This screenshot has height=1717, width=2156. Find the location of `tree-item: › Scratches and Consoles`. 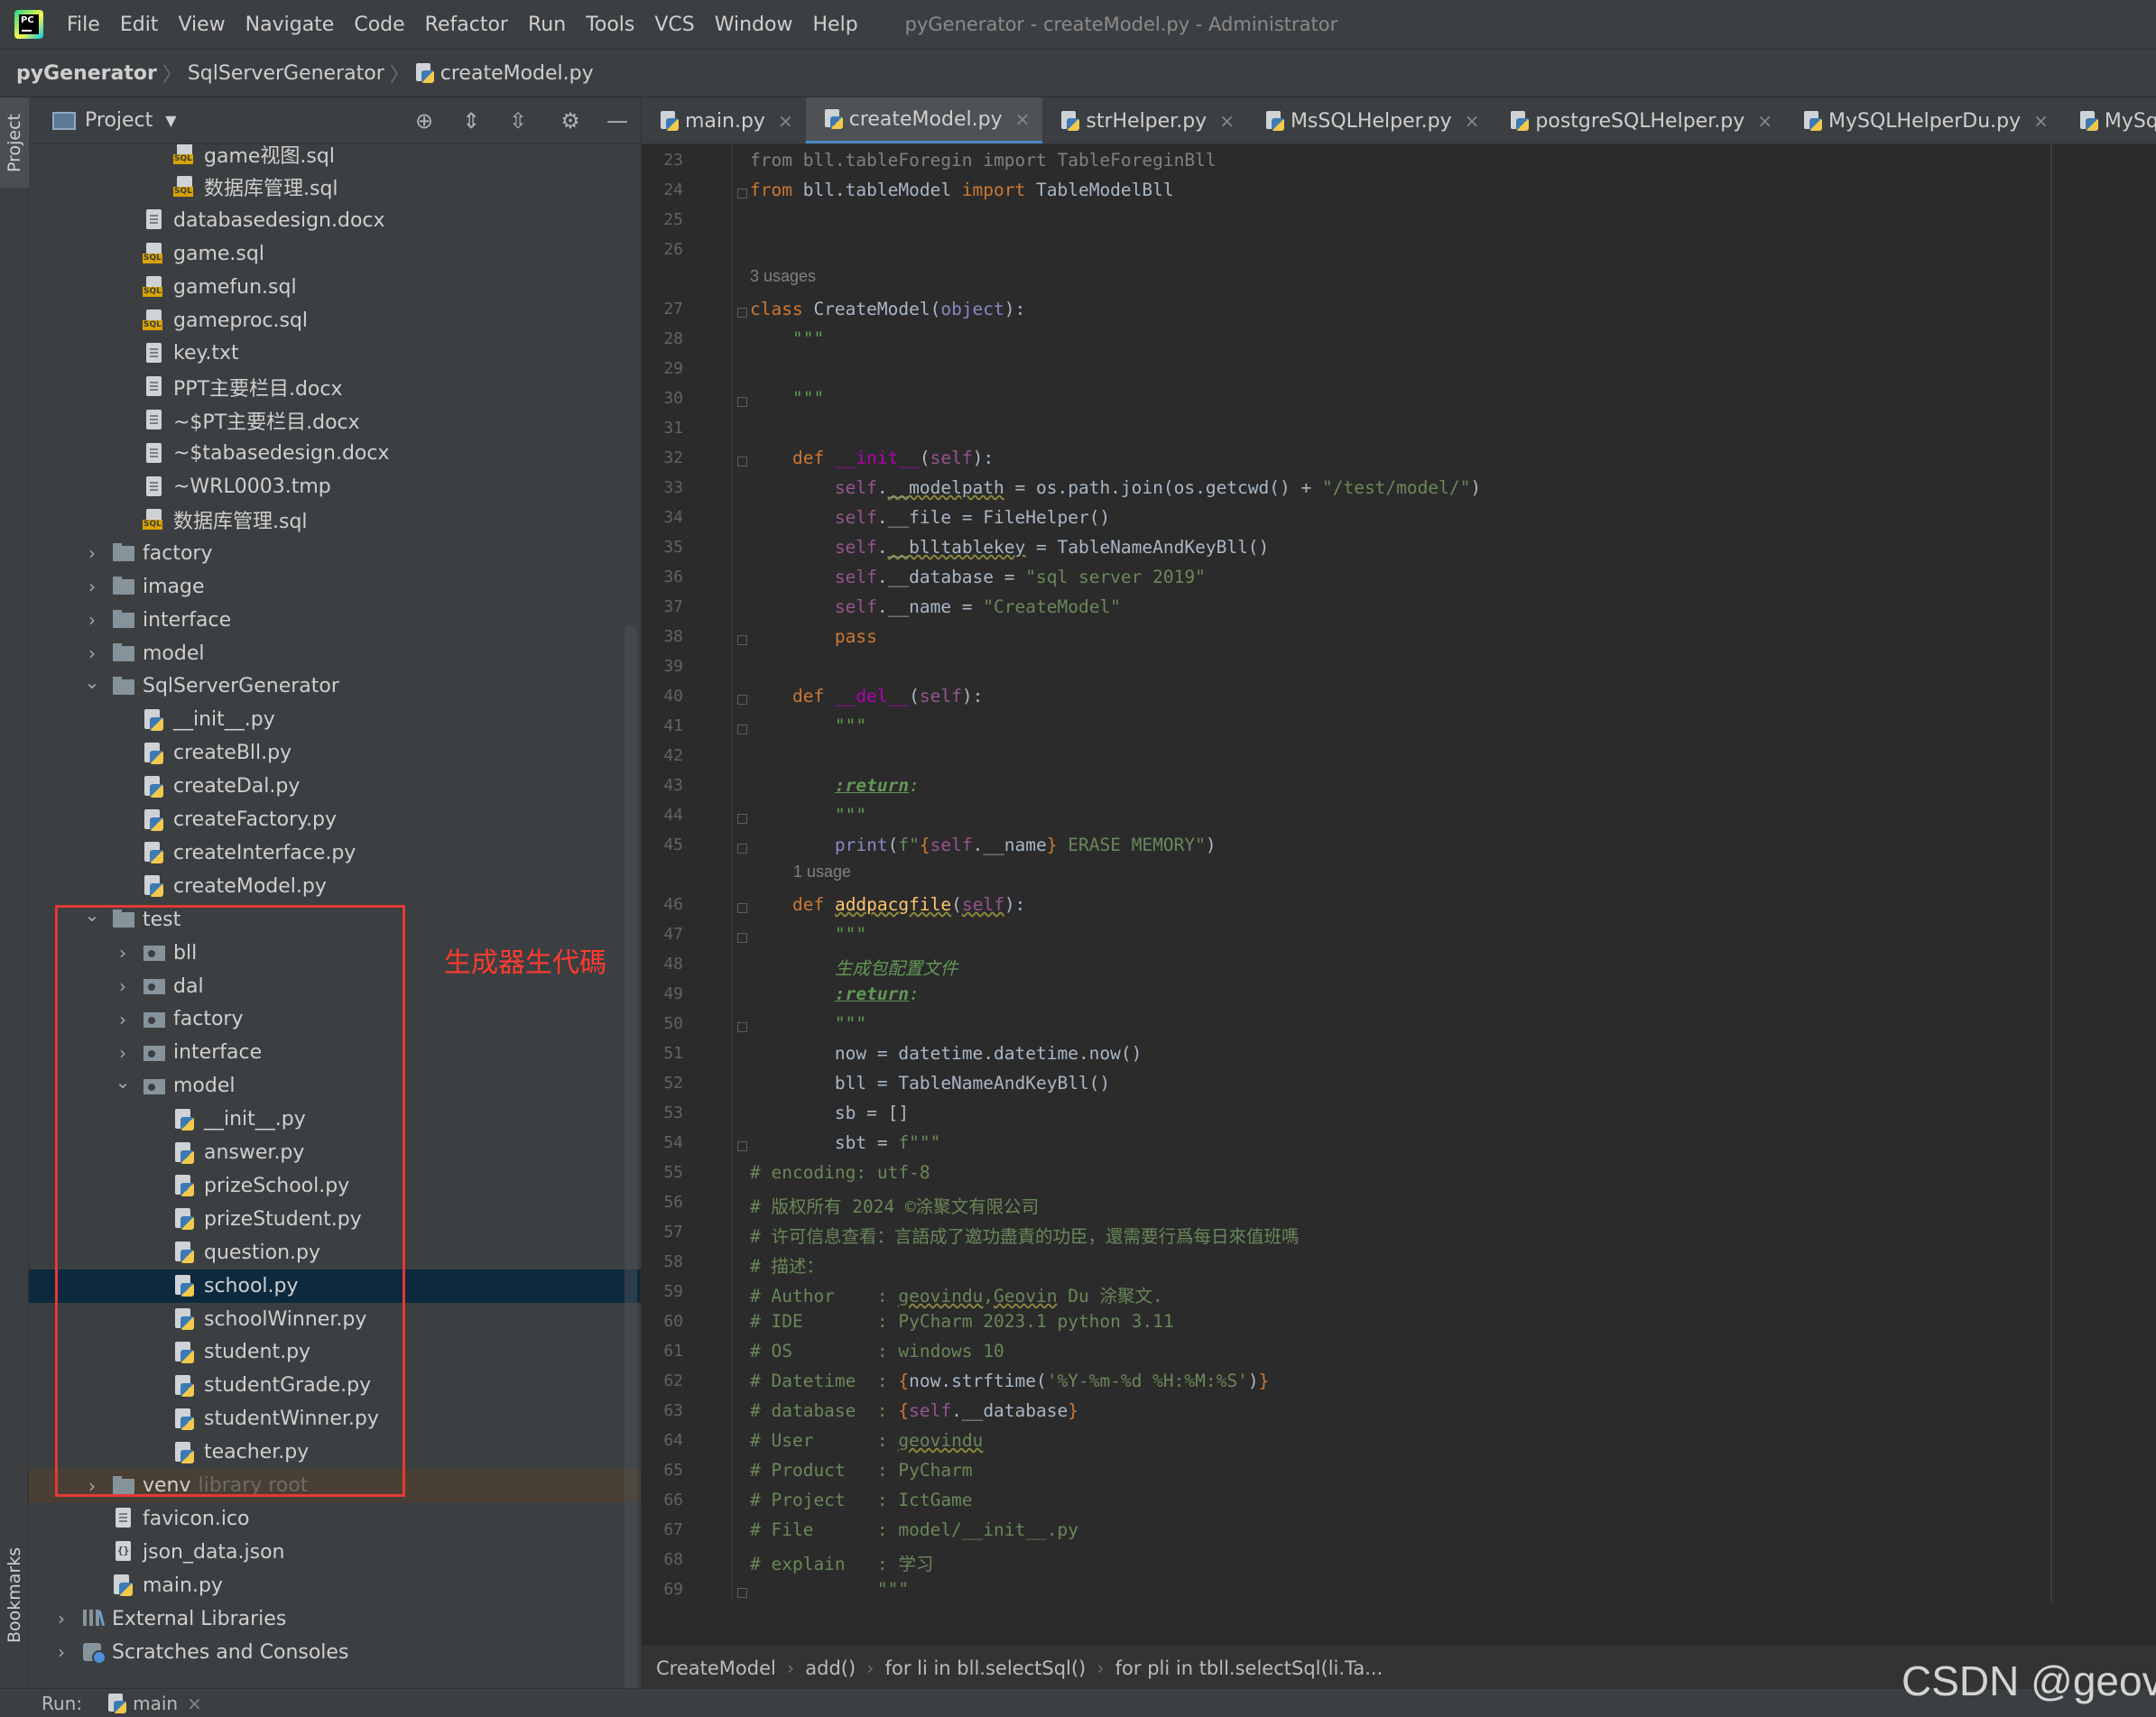

tree-item: › Scratches and Consoles is located at coordinates (335, 1652).